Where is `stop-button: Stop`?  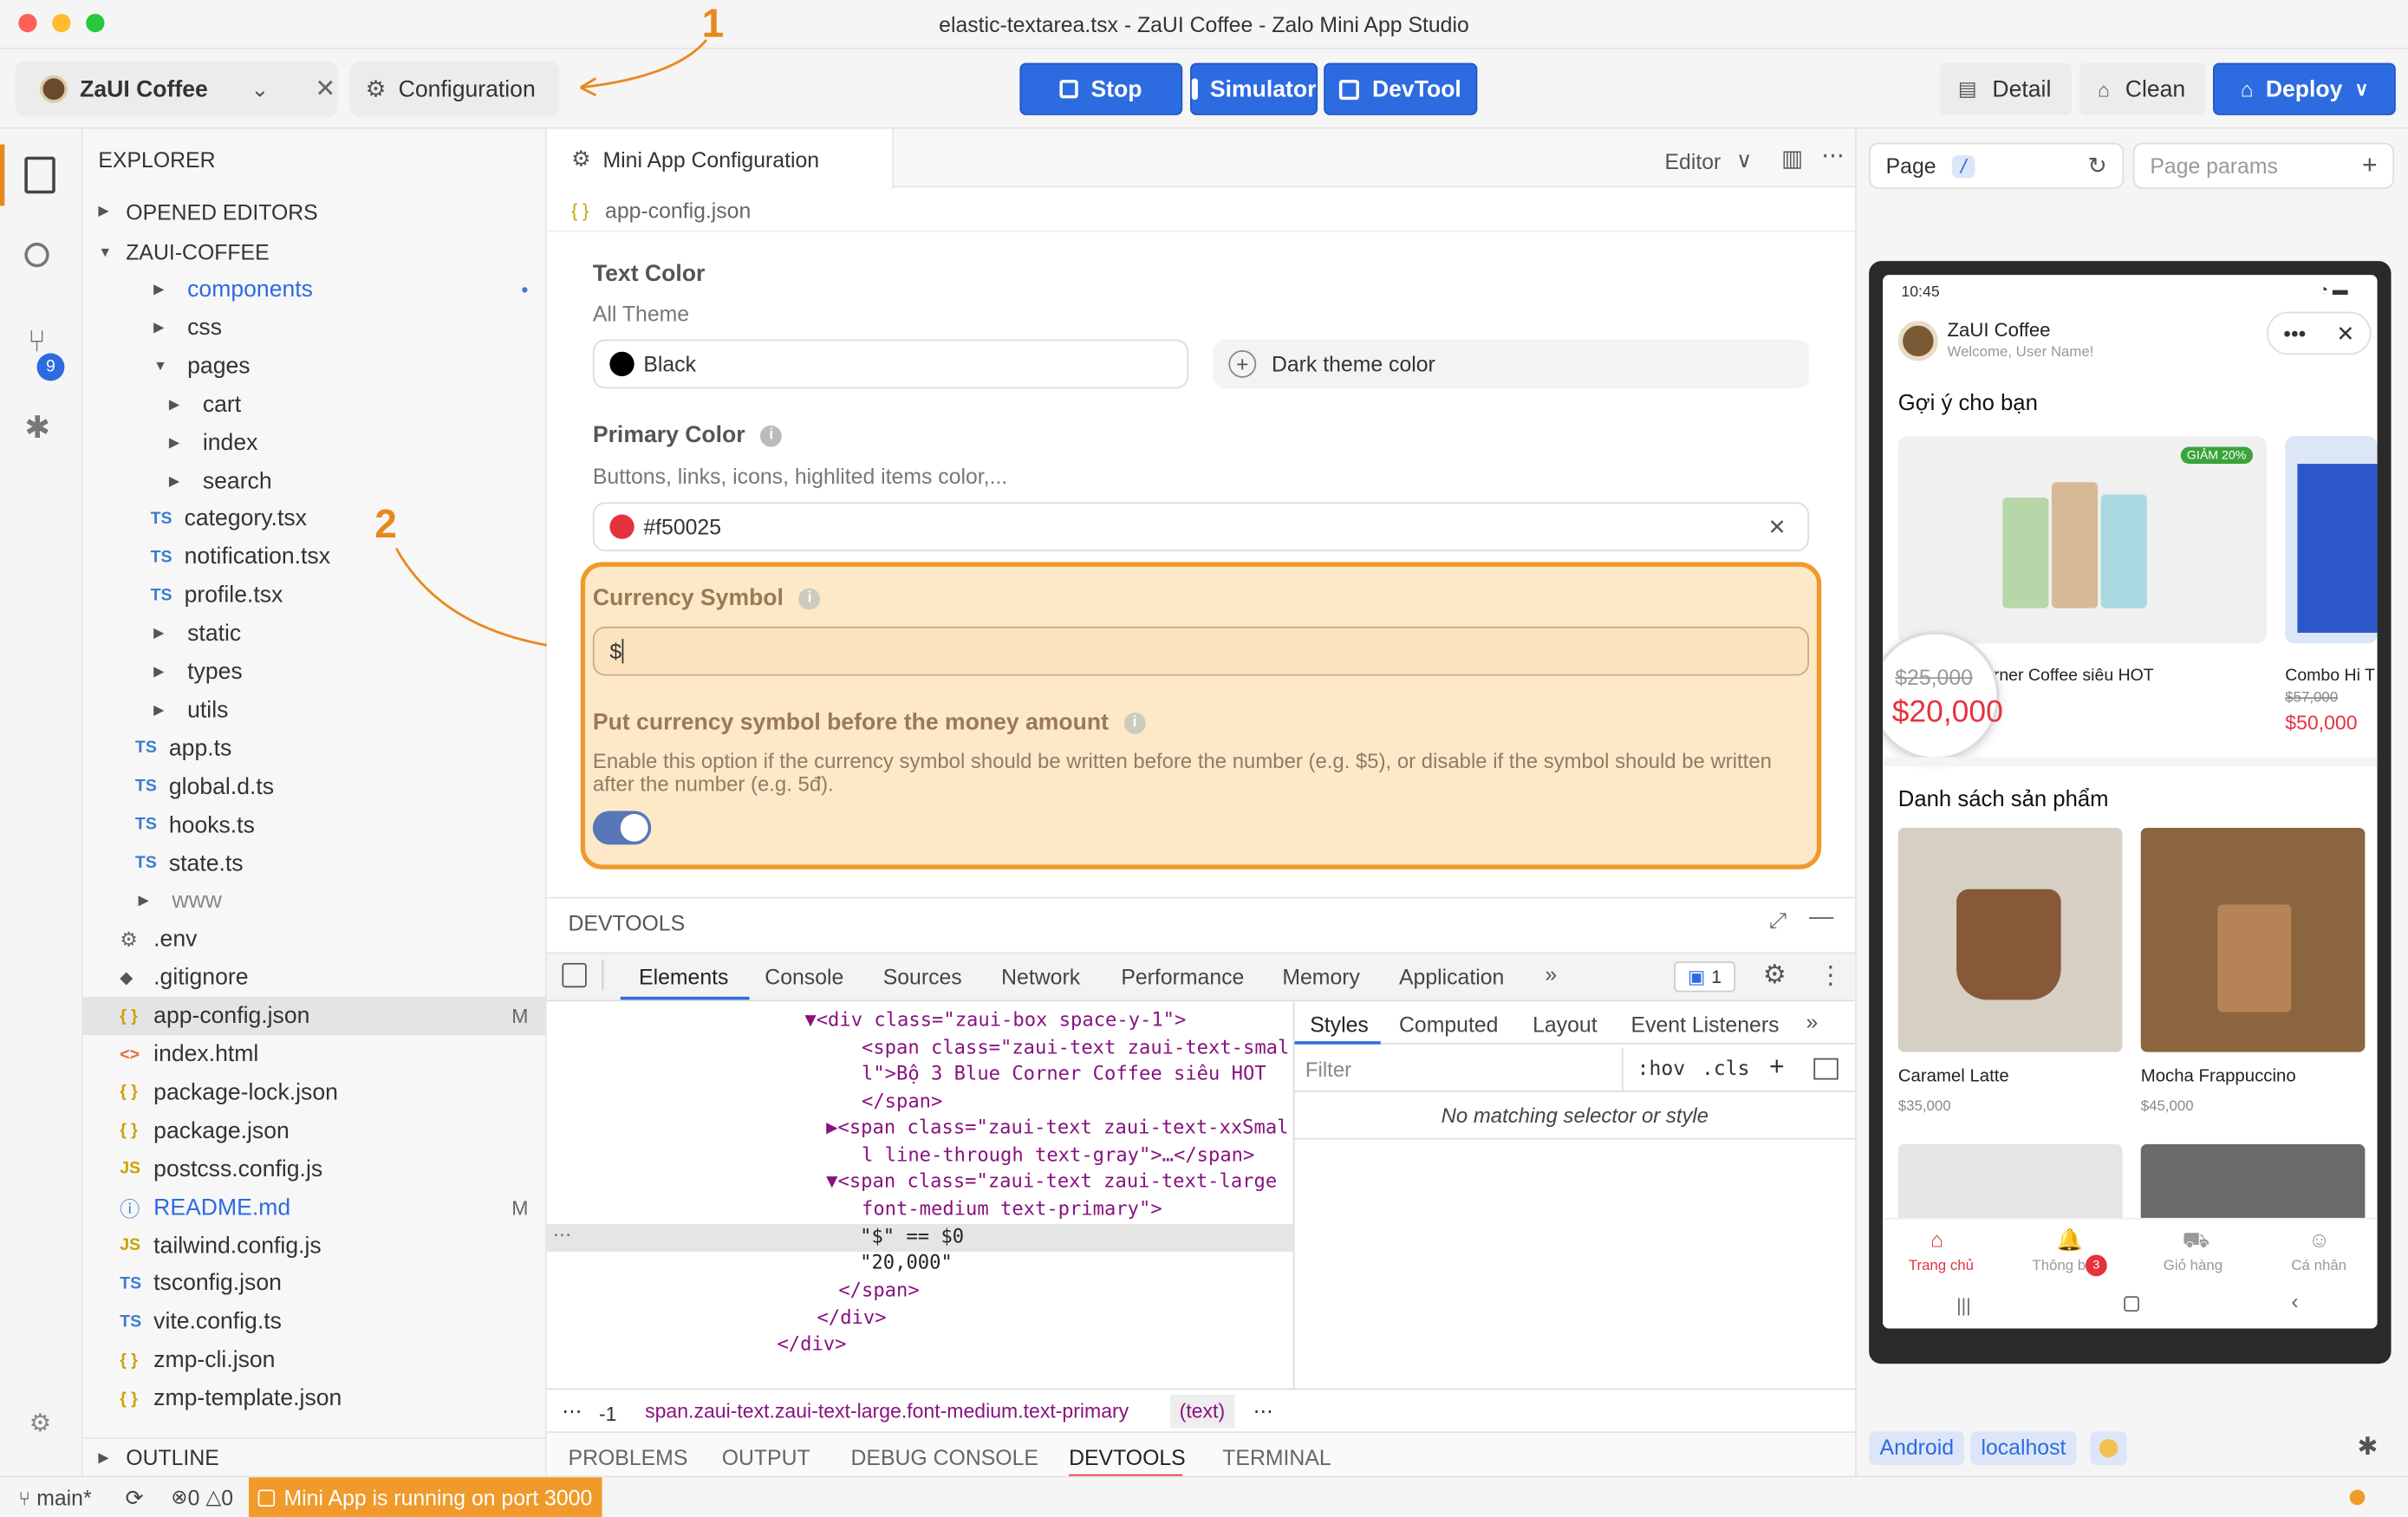
stop-button: Stop is located at coordinates (1101, 89).